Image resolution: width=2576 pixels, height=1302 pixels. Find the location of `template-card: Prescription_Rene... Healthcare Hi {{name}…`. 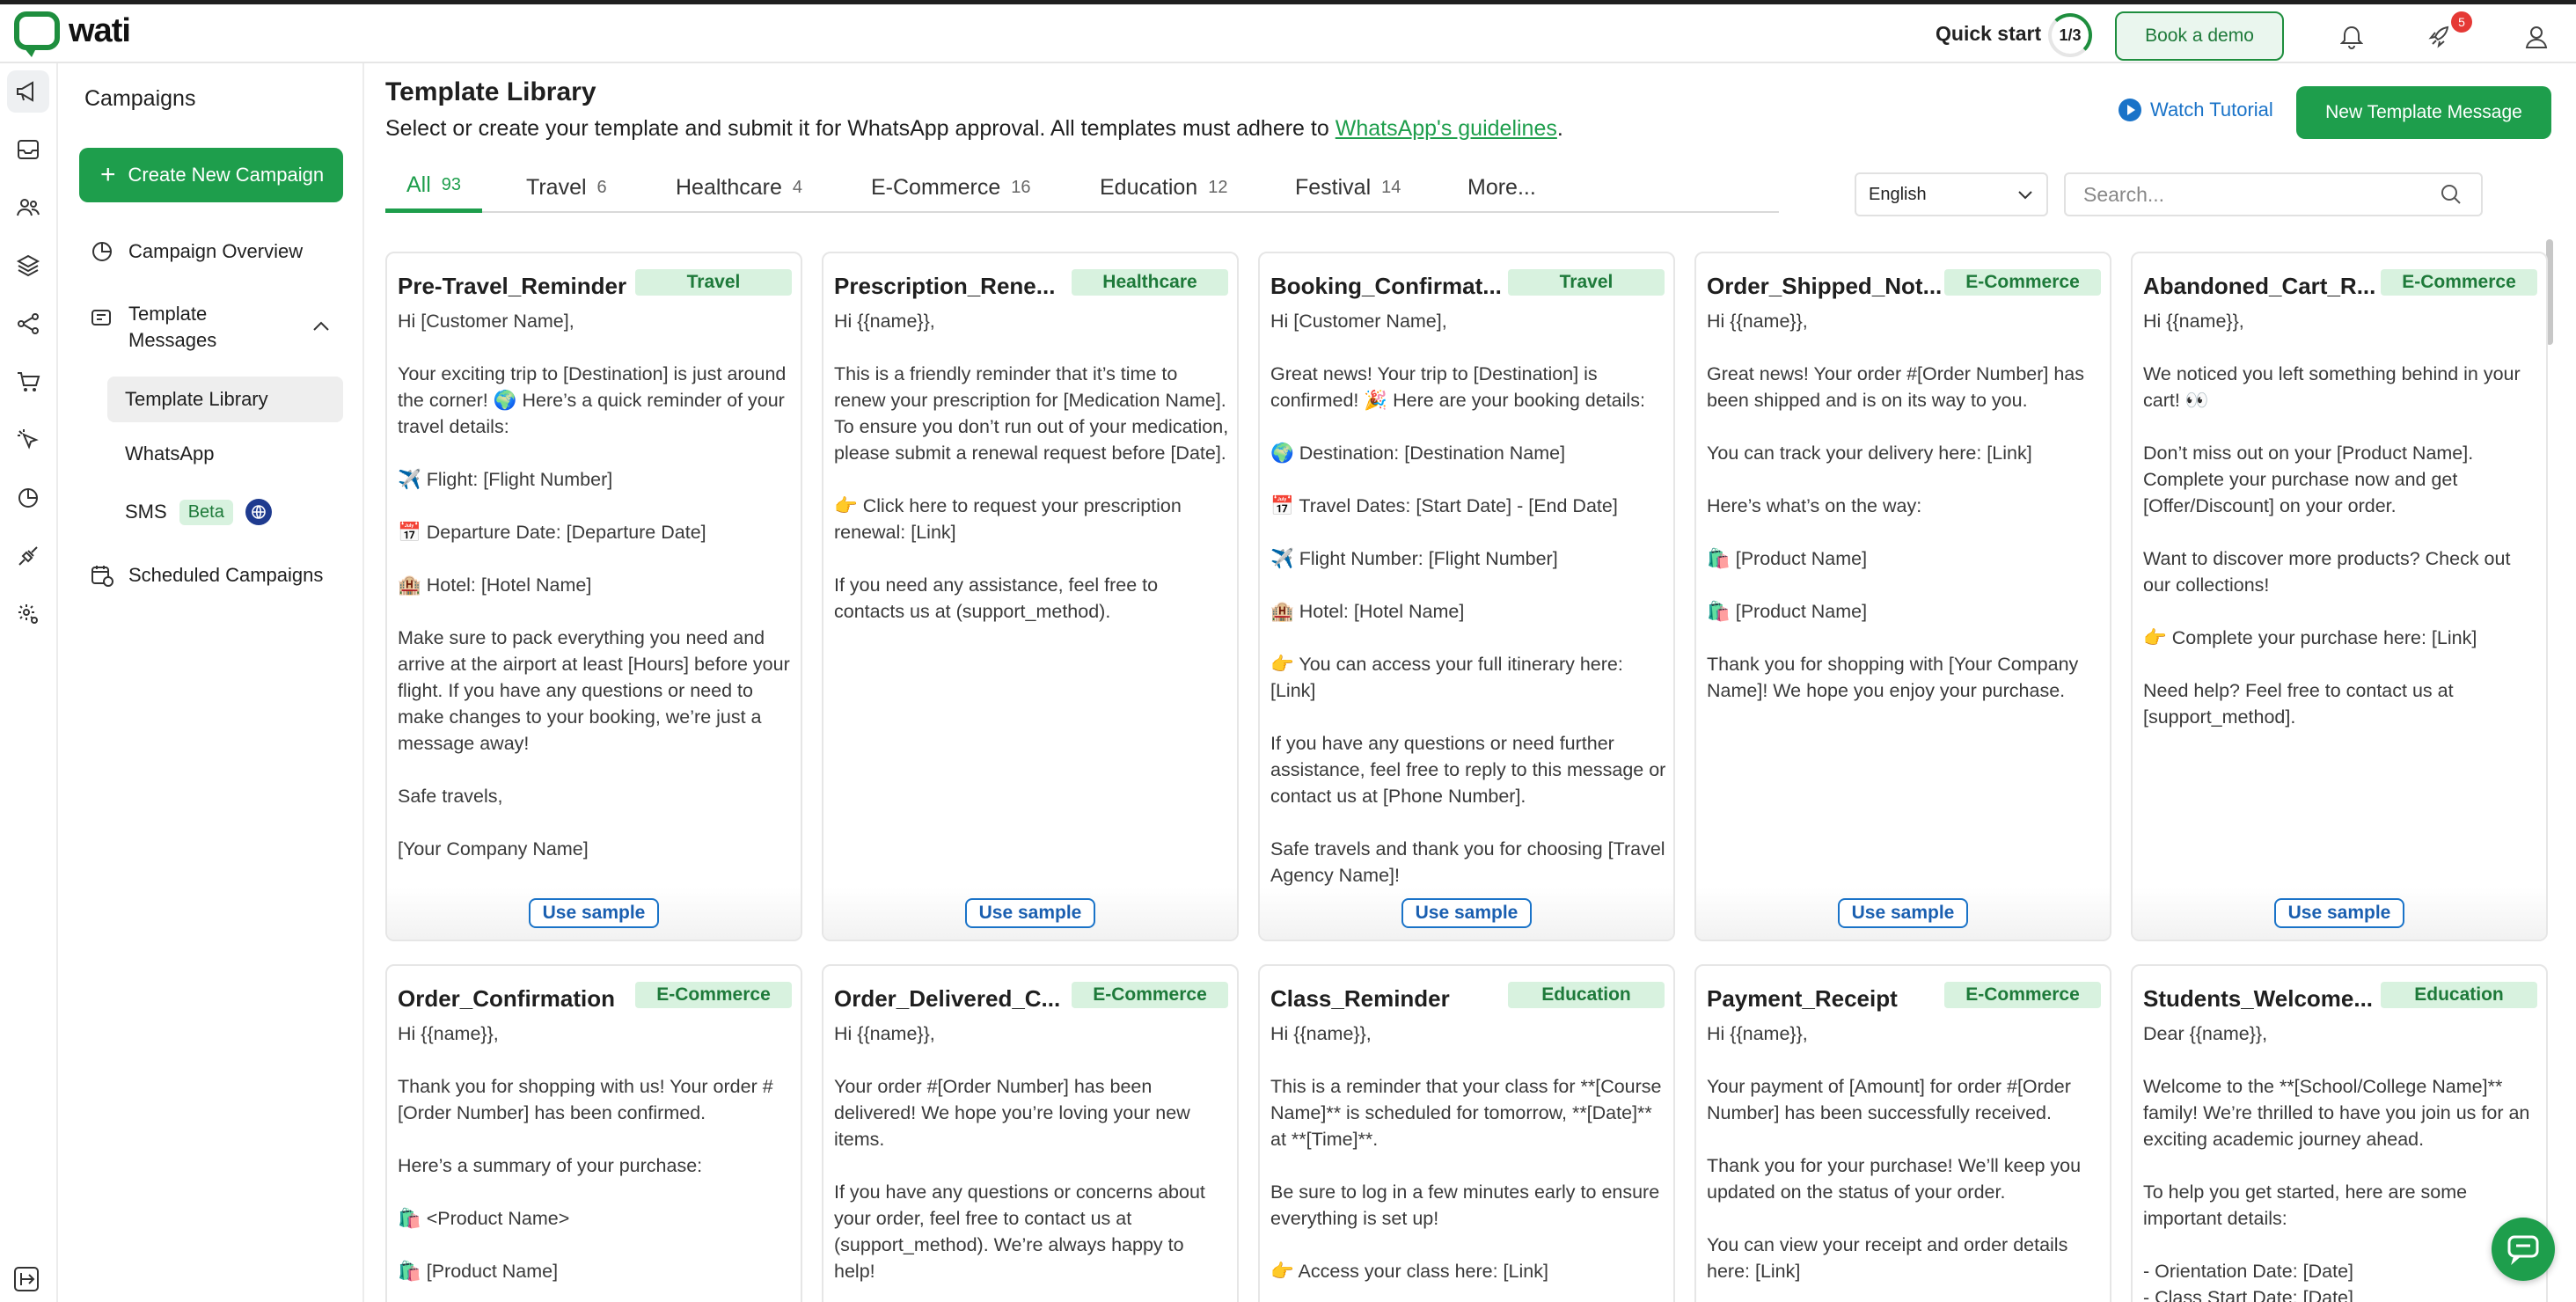

template-card: Prescription_Rene... Healthcare Hi {{name}… is located at coordinates (1030, 596).